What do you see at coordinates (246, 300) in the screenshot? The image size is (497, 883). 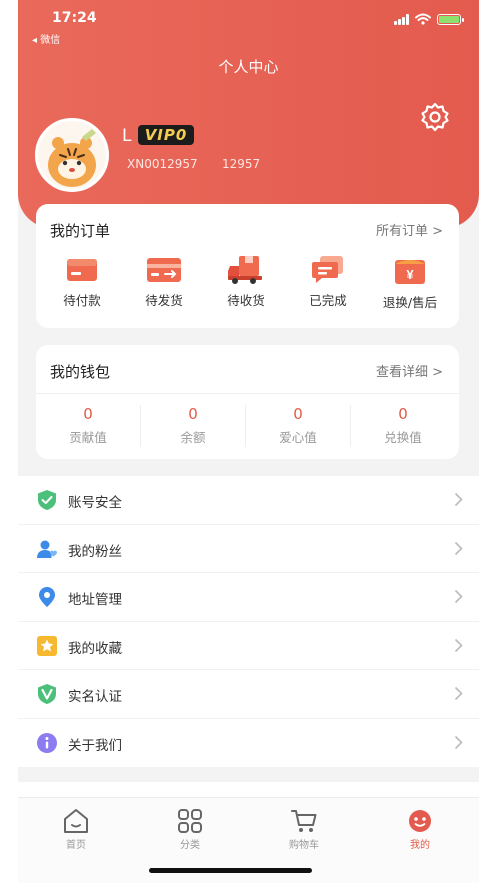 I see `order-label: 待收货` at bounding box center [246, 300].